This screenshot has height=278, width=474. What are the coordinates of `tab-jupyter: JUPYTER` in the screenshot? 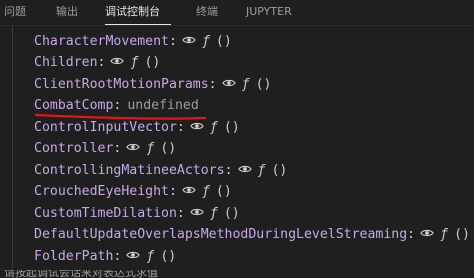 It's located at (269, 12).